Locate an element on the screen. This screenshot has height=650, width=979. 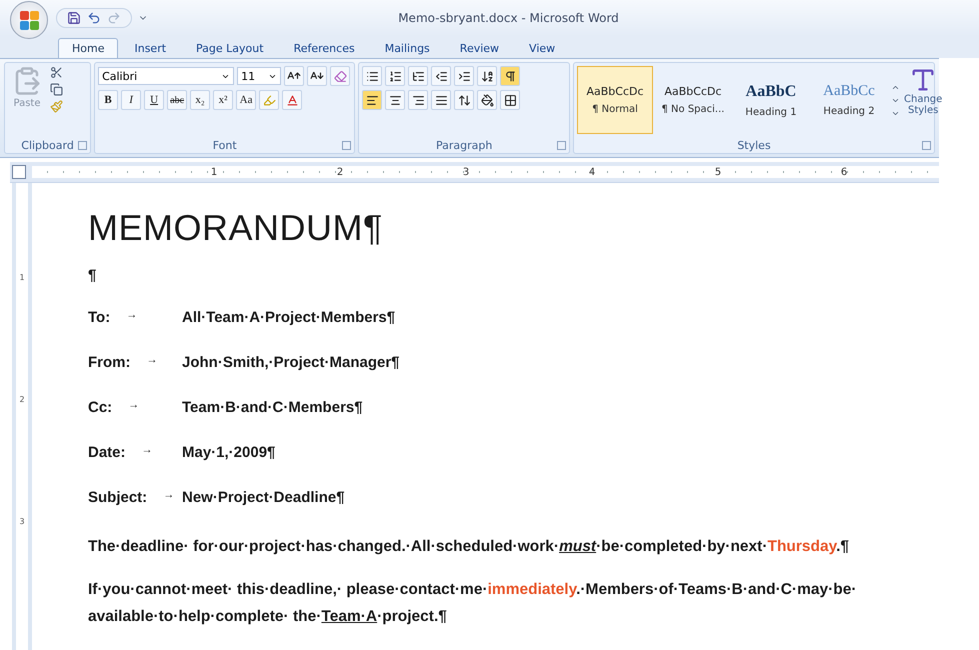
paint-bucket-icon is located at coordinates (487, 100).